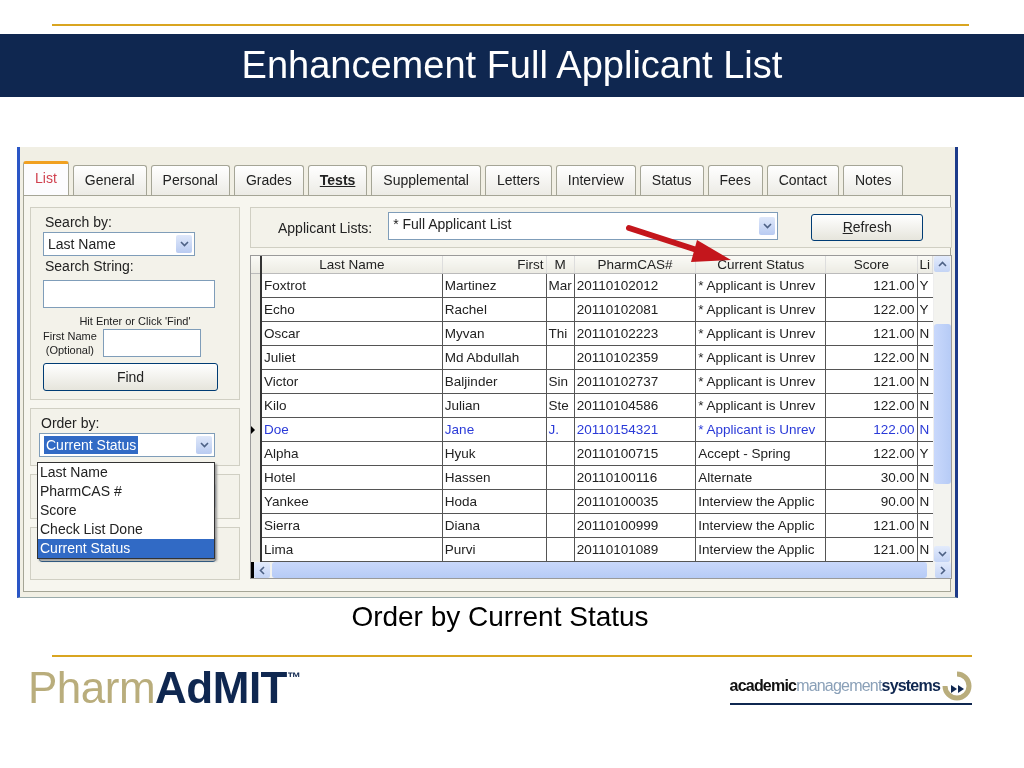 This screenshot has width=1024, height=768. I want to click on table-cell: Doe, so click(351, 429).